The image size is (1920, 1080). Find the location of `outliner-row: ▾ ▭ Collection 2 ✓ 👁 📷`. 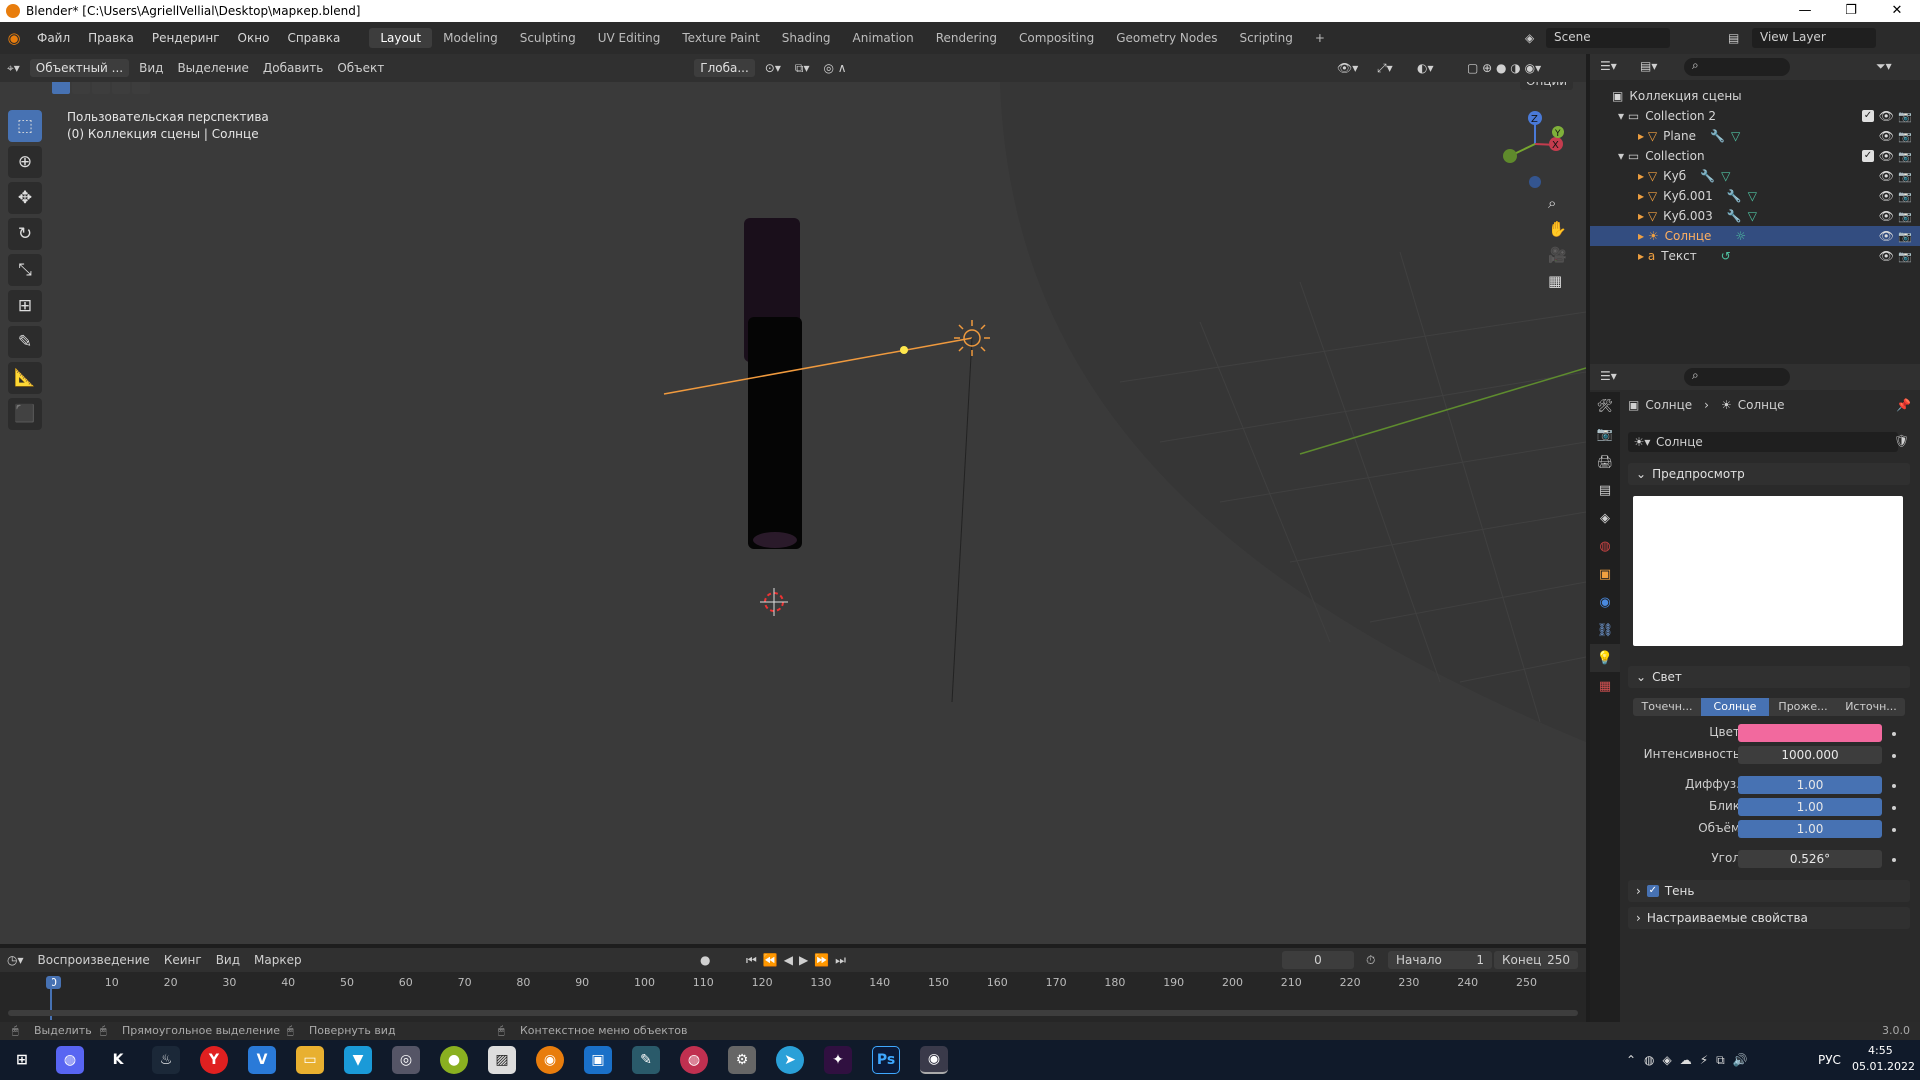

outliner-row: ▾ ▭ Collection 2 ✓ 👁 📷 is located at coordinates (1755, 116).